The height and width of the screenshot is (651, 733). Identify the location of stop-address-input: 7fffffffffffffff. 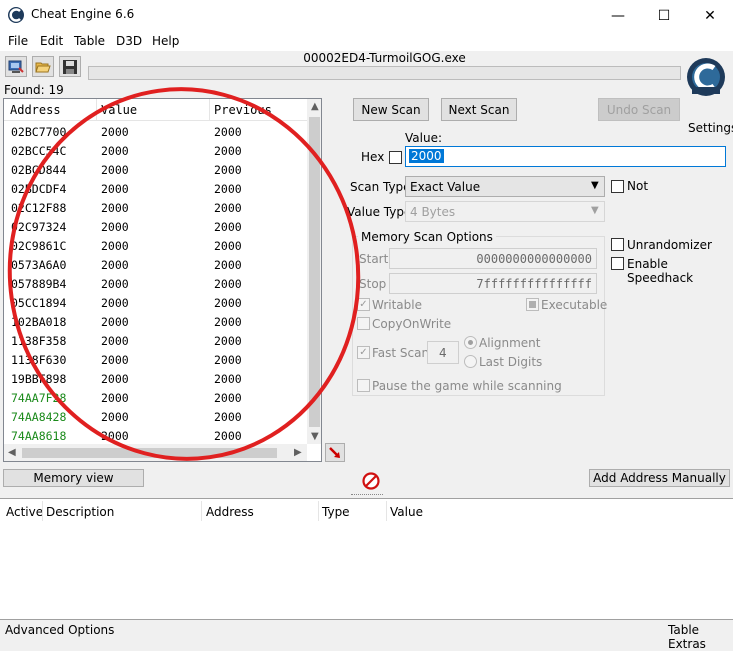
(493, 283).